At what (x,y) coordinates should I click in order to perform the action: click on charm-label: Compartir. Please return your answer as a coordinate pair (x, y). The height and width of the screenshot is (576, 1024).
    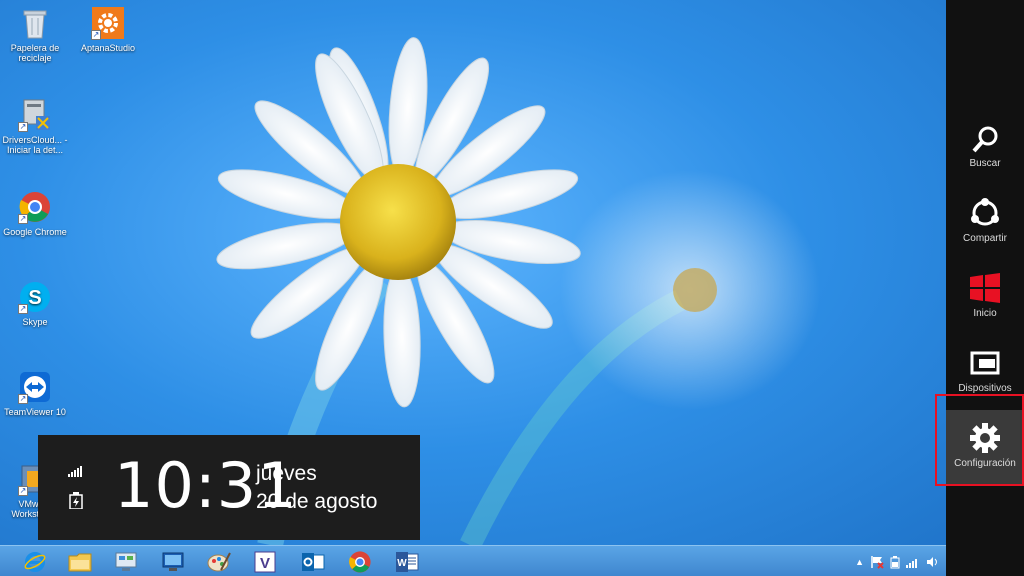
    Looking at the image, I should click on (985, 238).